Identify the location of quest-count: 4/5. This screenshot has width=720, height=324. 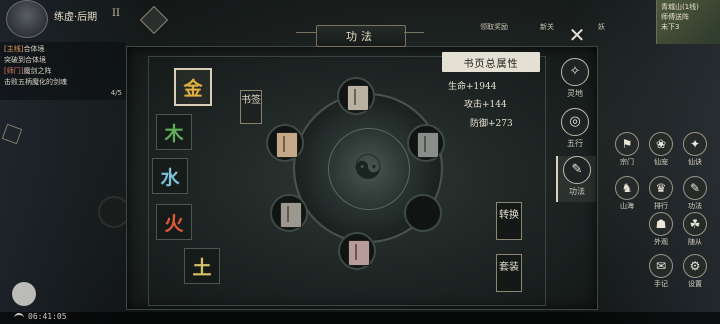
(116, 93).